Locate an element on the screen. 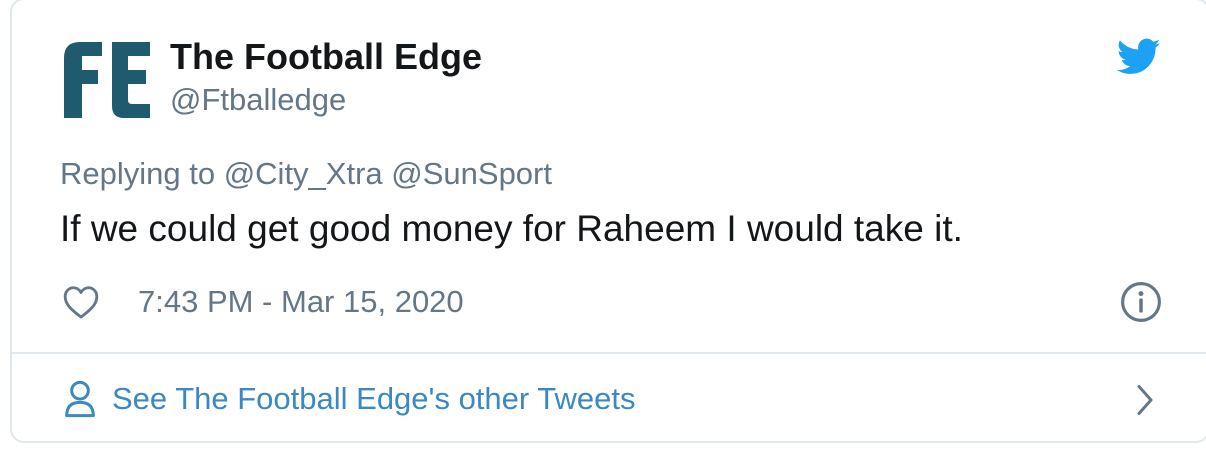  replying-to-line: Replying to @City_Xtra @SunSport is located at coordinates (306, 174).